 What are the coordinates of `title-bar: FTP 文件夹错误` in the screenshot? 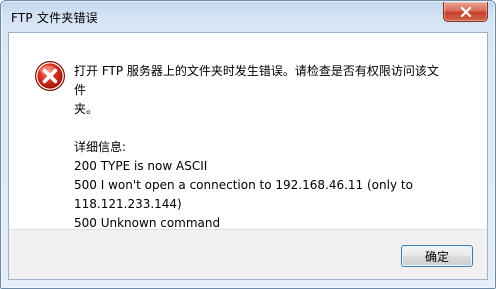 It's located at (248, 16).